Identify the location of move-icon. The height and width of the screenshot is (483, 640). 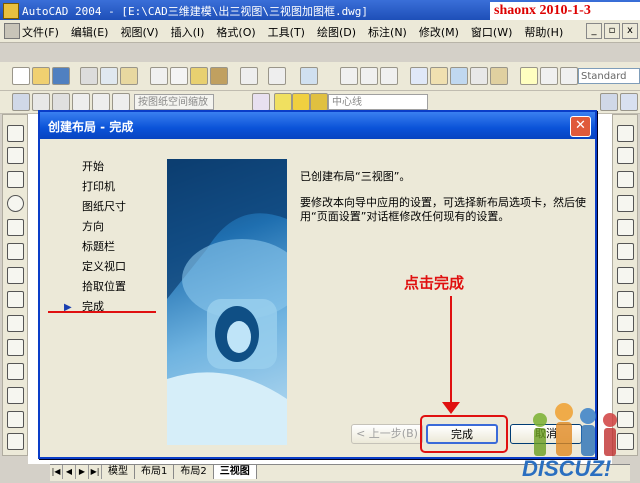
(625, 251).